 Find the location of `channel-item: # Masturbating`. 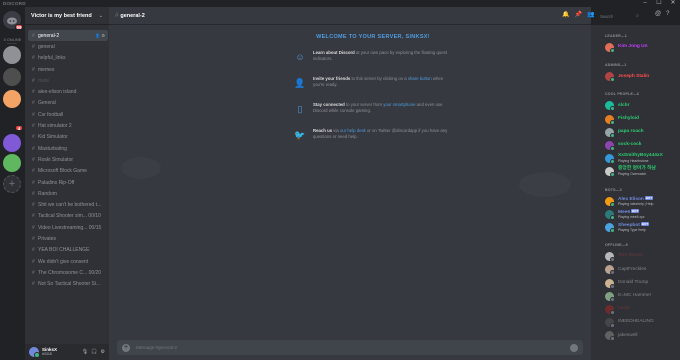

channel-item: # Masturbating is located at coordinates (68, 148).